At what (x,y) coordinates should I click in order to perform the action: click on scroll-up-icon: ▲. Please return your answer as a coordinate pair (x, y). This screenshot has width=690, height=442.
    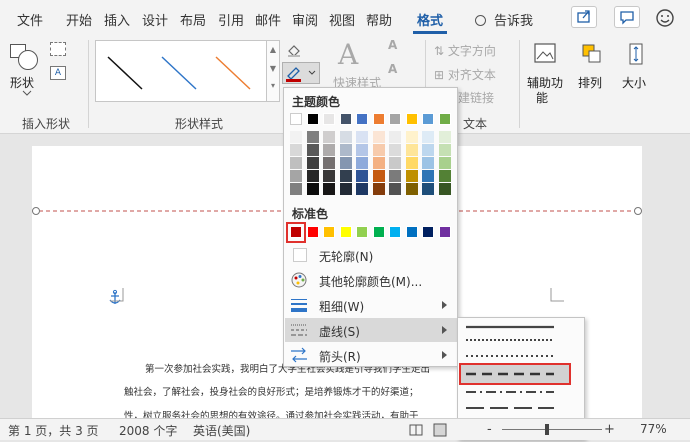
    Looking at the image, I should click on (273, 49).